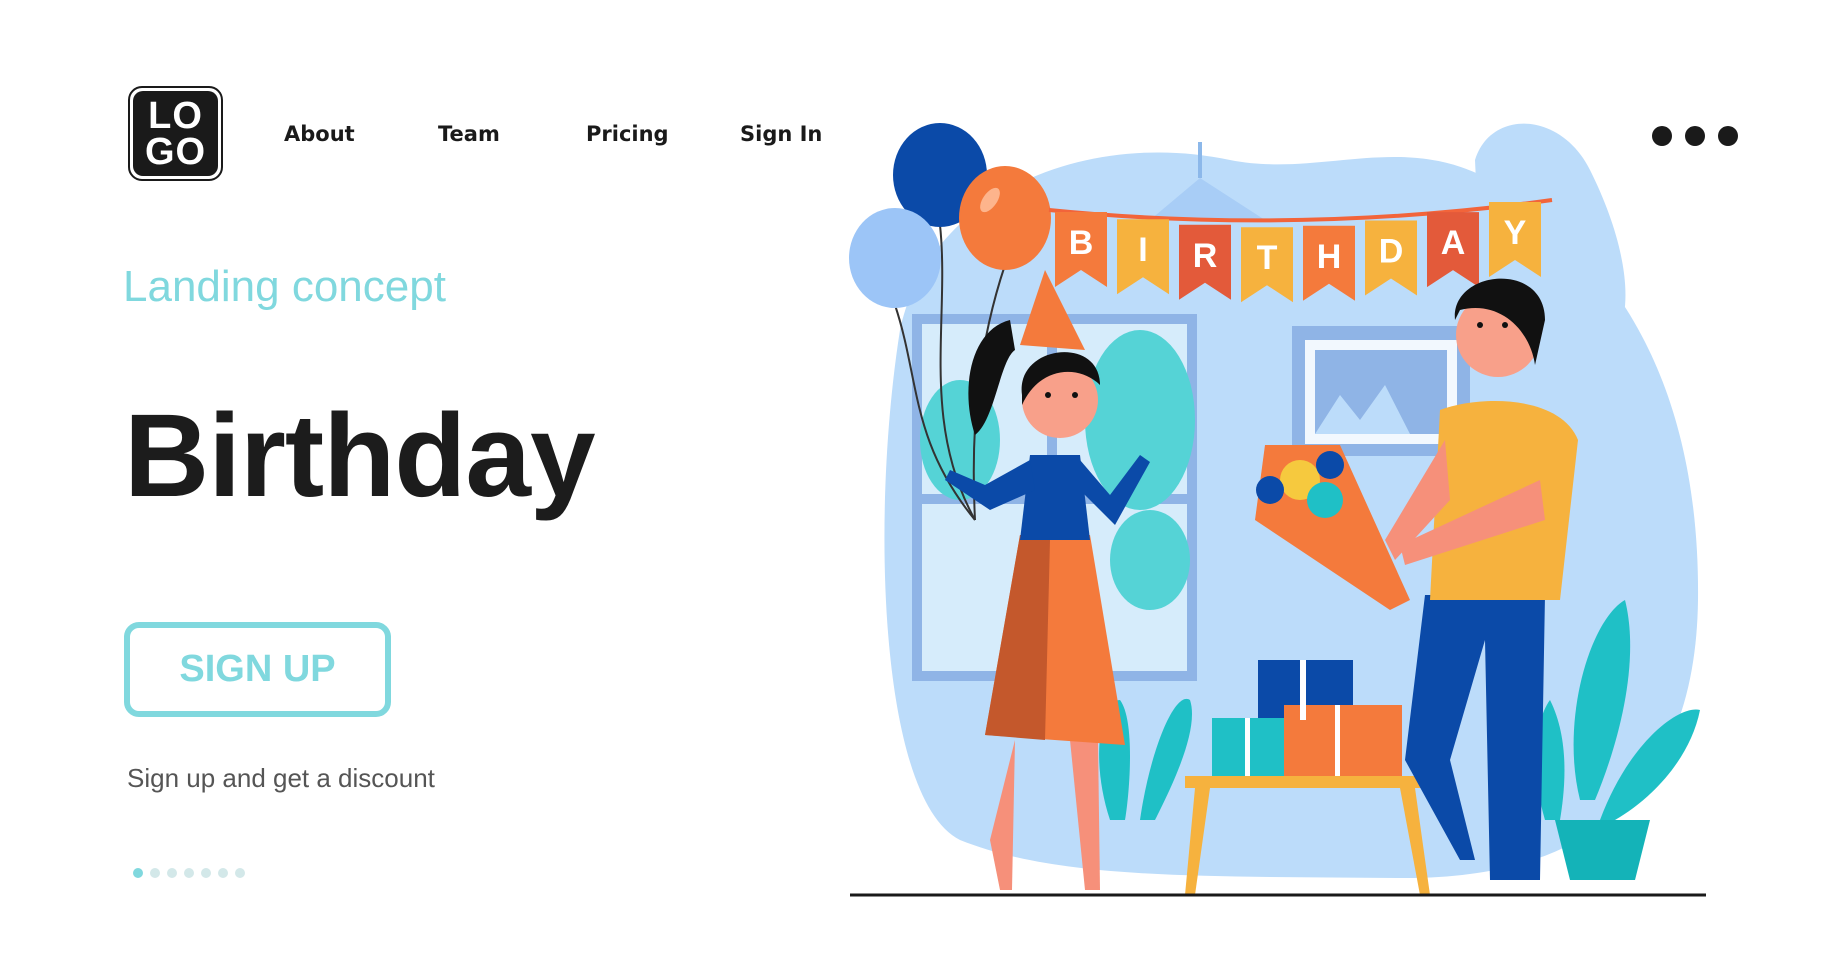  Describe the element at coordinates (1391, 251) in the screenshot. I see `banner-letter: D` at that location.